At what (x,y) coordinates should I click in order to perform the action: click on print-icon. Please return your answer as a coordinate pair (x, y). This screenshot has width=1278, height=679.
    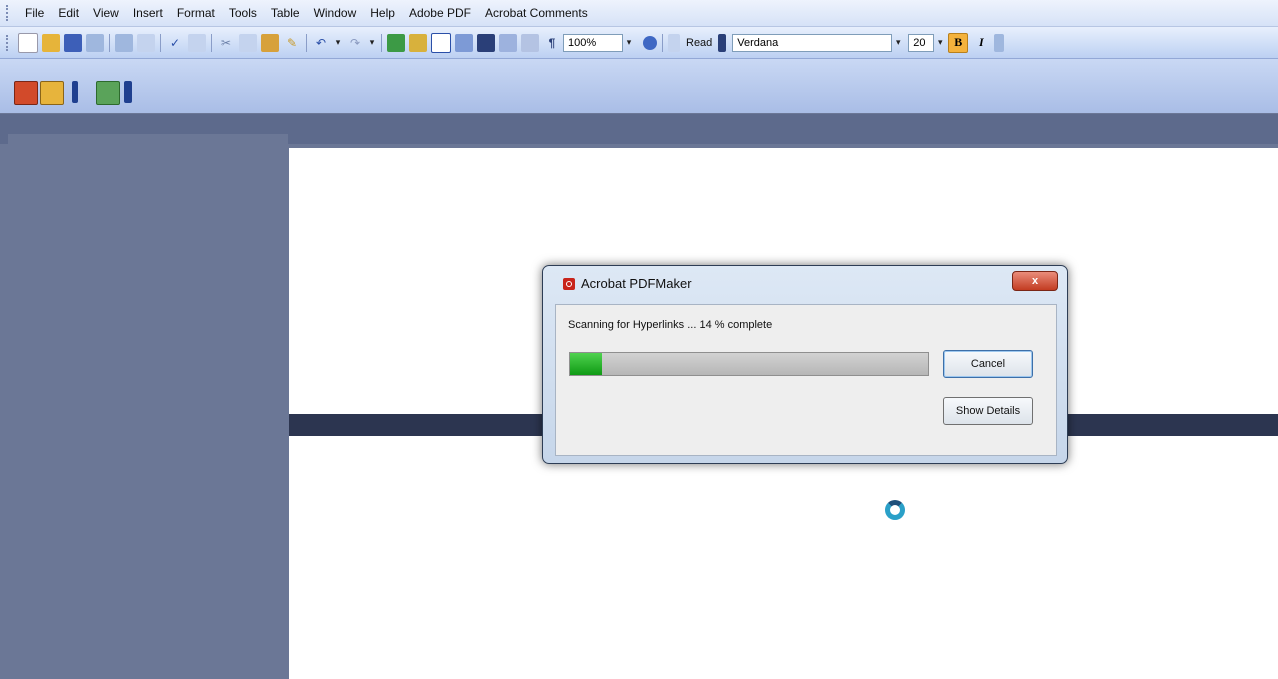
    Looking at the image, I should click on (124, 42).